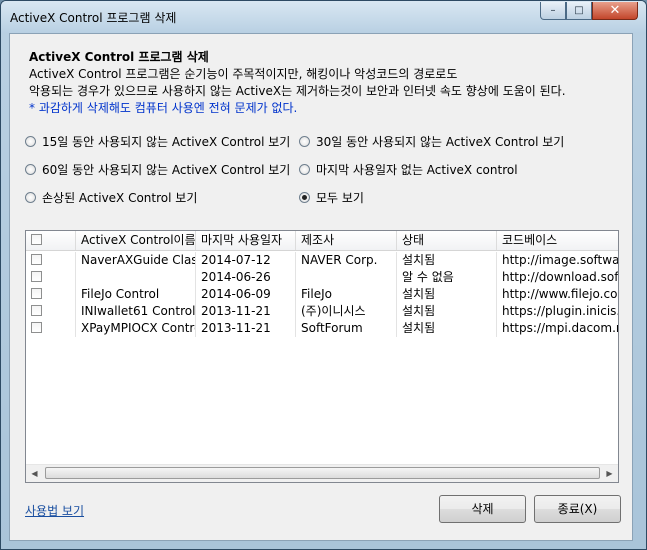 This screenshot has height=550, width=647. I want to click on filter-show-all: 모두 보기, so click(331, 197).